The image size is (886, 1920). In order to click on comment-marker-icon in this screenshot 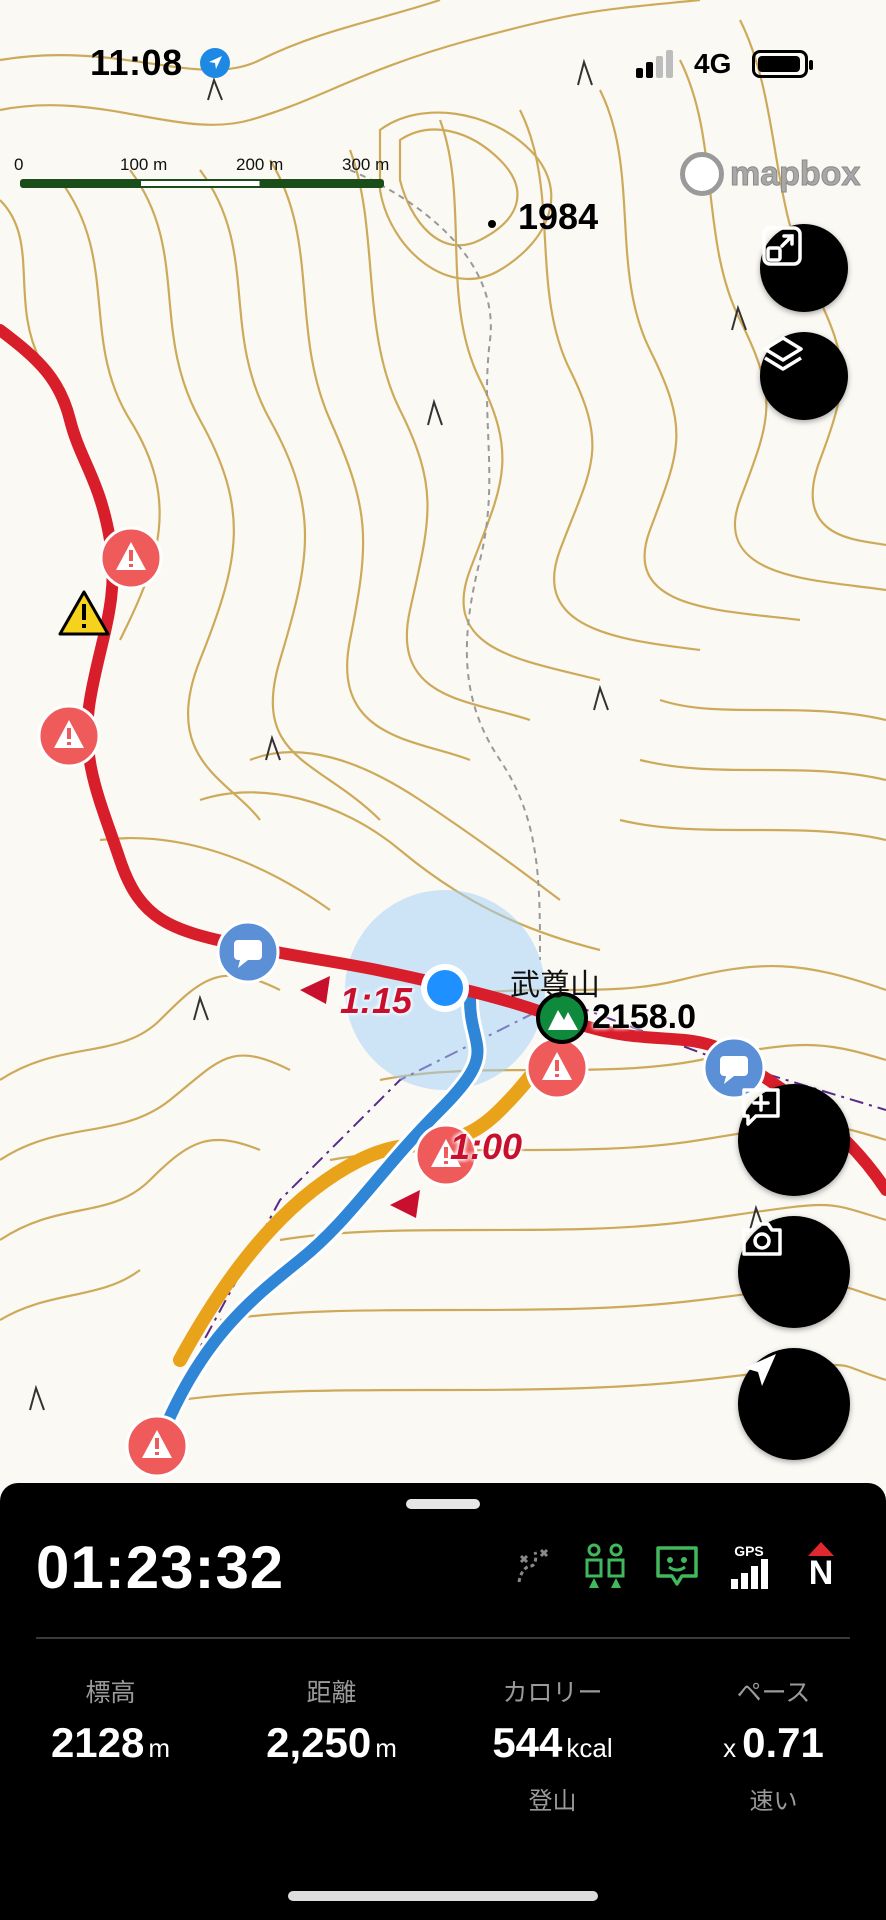, I will do `click(248, 952)`.